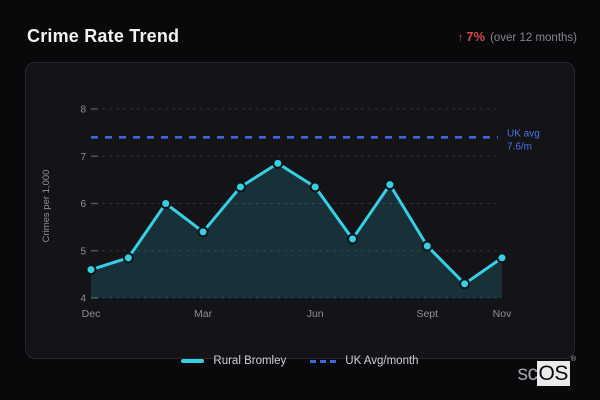  I want to click on x-tick-label: Jun, so click(315, 314).